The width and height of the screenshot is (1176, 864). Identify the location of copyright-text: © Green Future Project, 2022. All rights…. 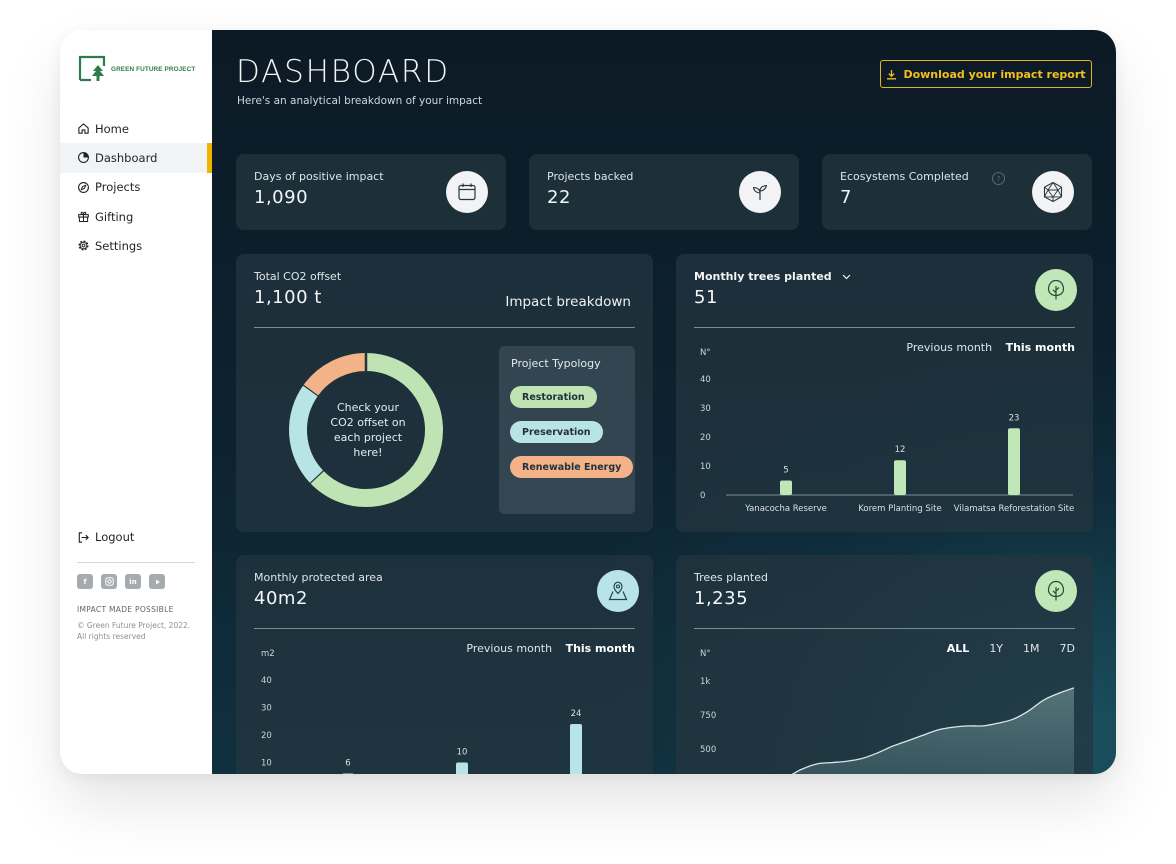
(134, 631).